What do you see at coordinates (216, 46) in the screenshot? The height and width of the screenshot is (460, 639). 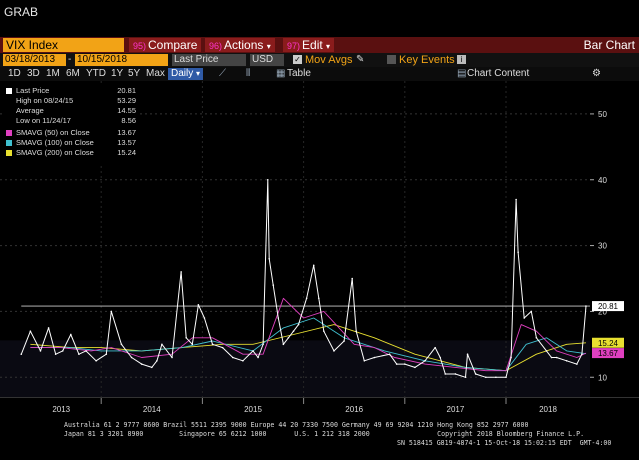 I see `actions-number: 96)` at bounding box center [216, 46].